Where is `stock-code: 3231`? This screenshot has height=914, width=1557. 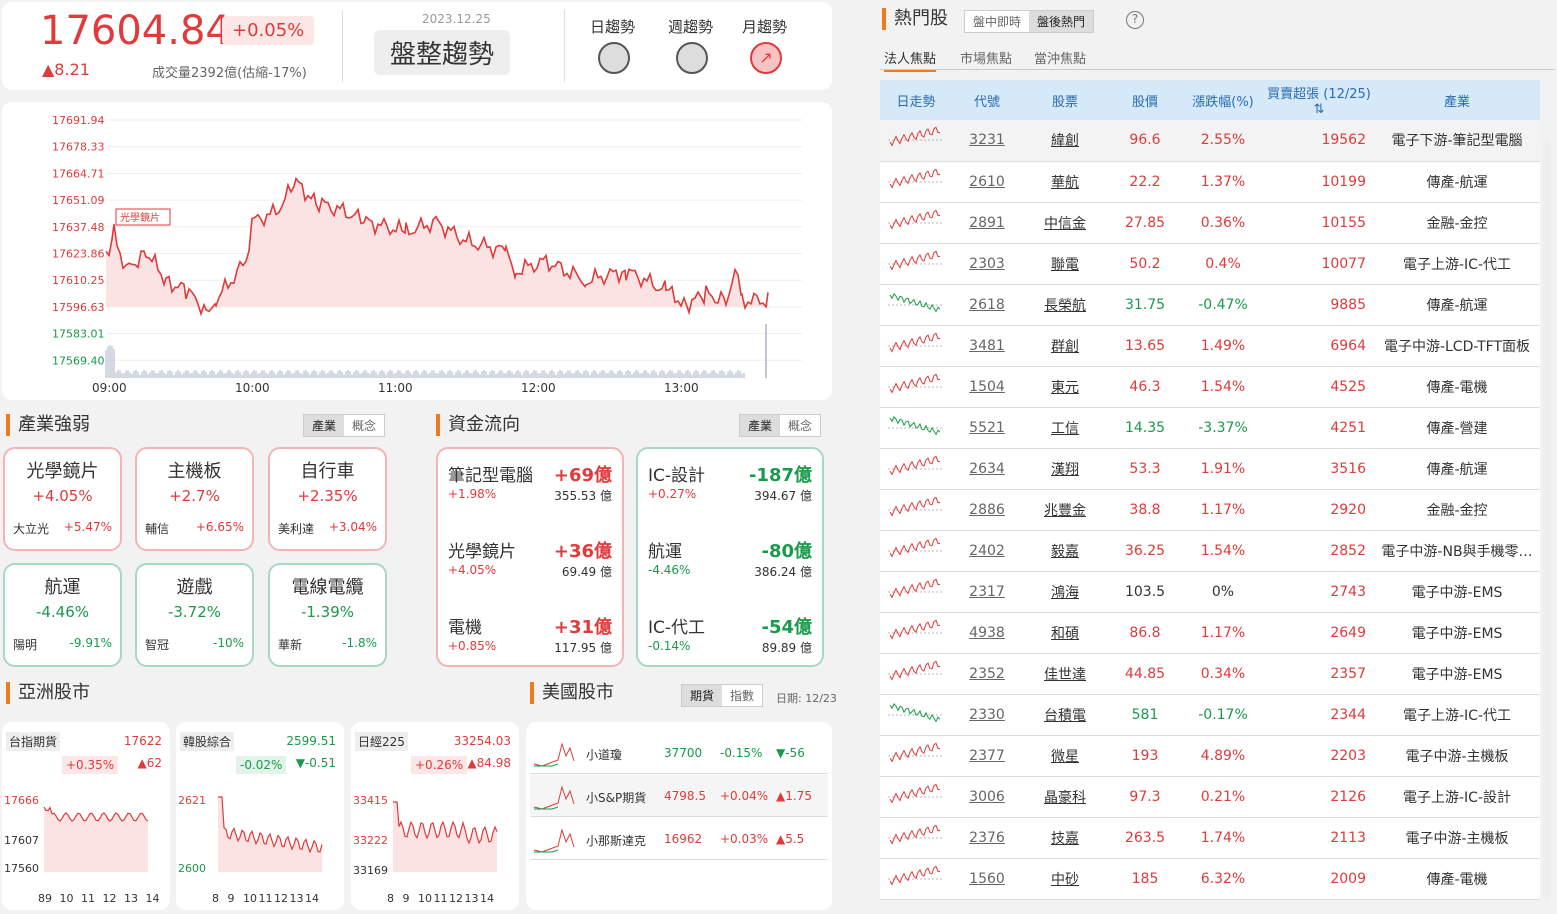 stock-code: 3231 is located at coordinates (987, 141).